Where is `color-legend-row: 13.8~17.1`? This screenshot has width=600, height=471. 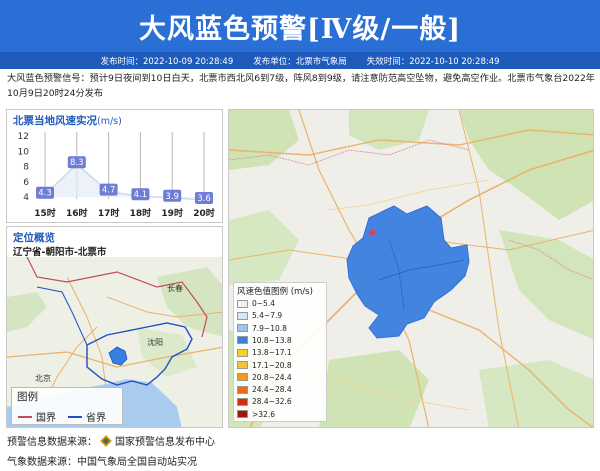 color-legend-row: 13.8~17.1 is located at coordinates (264, 352).